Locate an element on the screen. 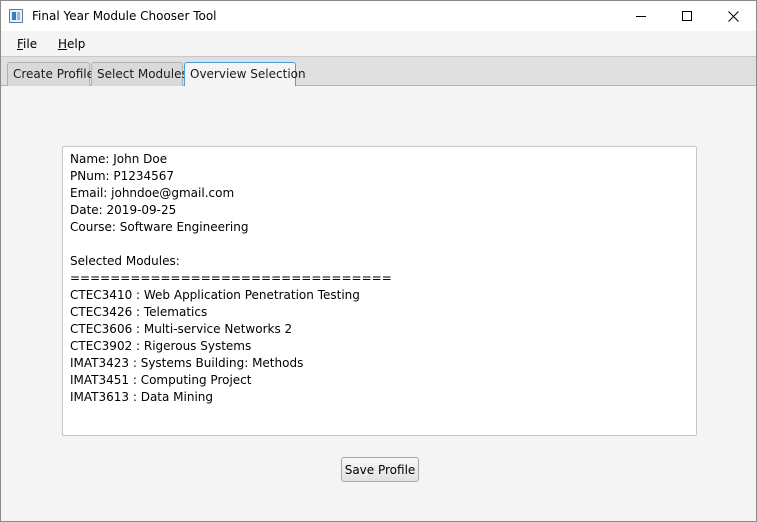 This screenshot has width=757, height=522. minimize-icon is located at coordinates (641, 16).